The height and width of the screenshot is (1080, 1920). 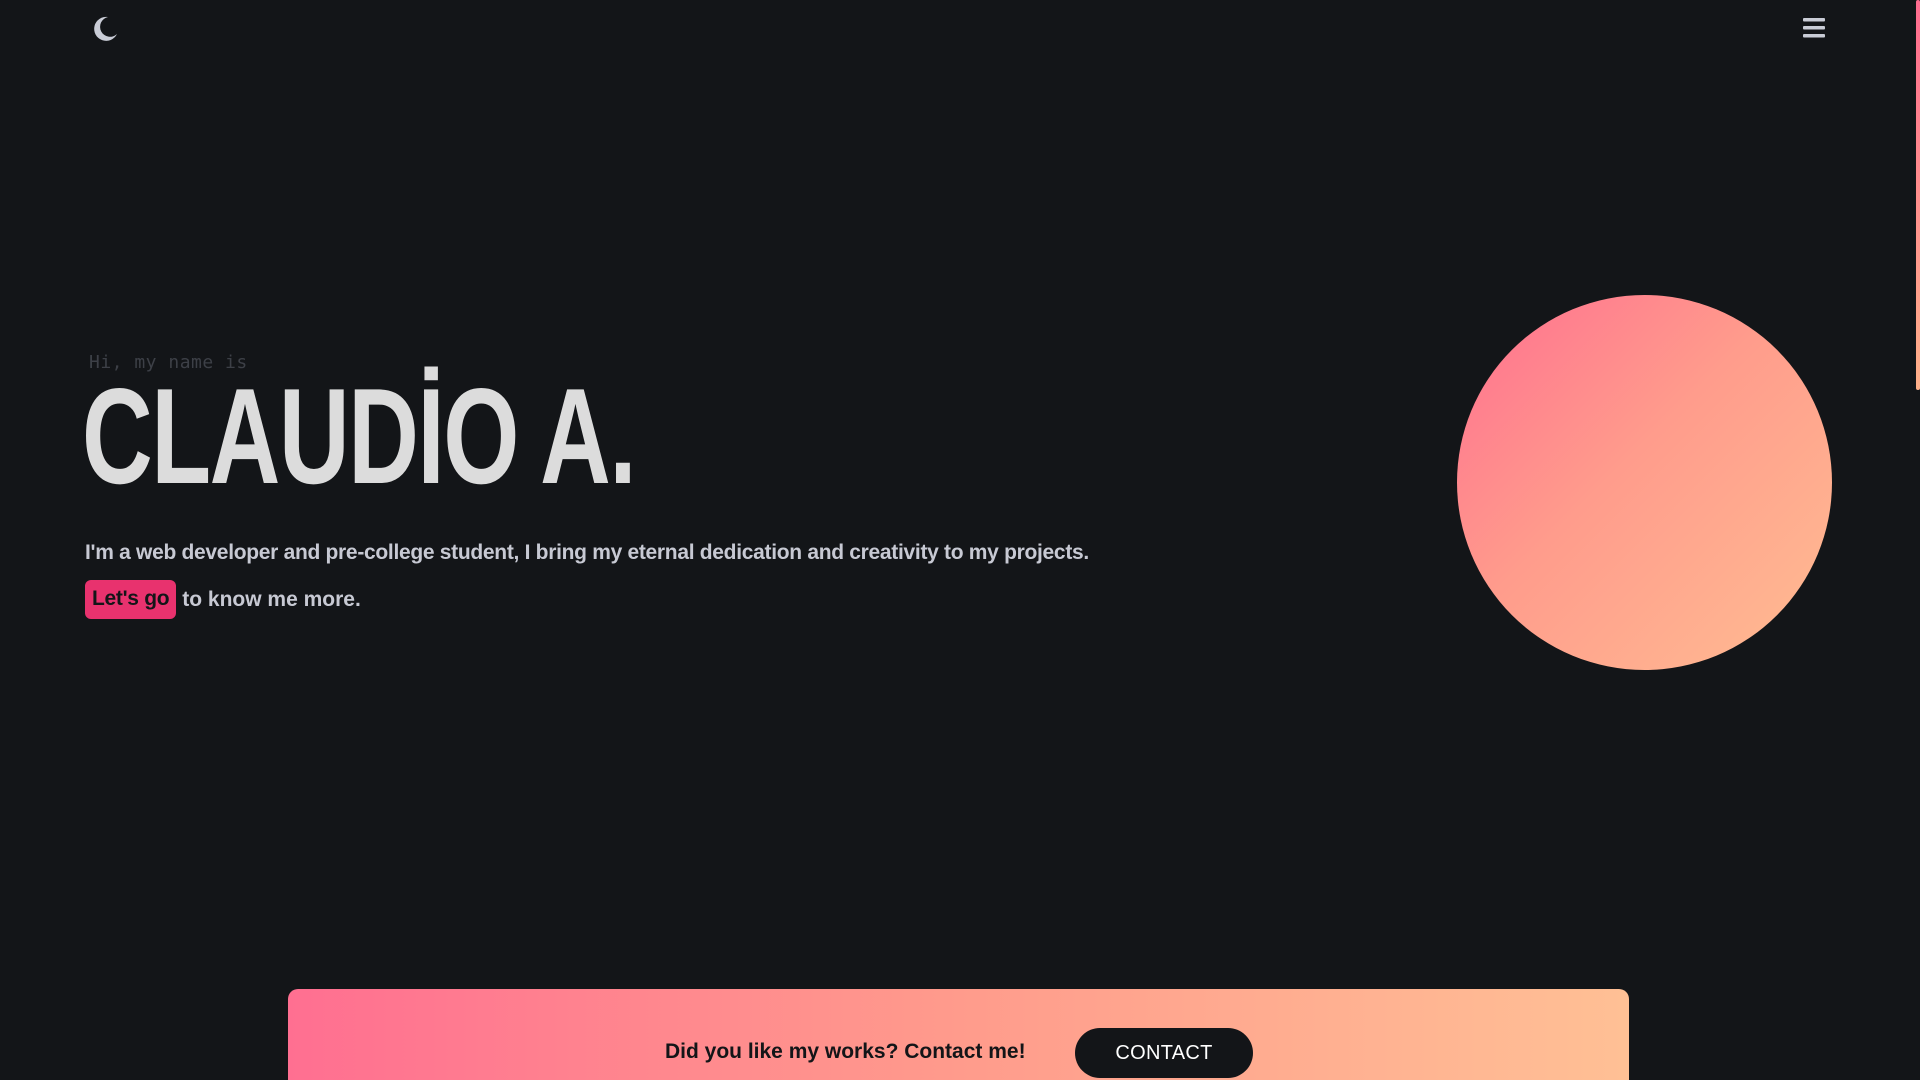 What do you see at coordinates (271, 599) in the screenshot?
I see `cta-suffix-text: to know me more.` at bounding box center [271, 599].